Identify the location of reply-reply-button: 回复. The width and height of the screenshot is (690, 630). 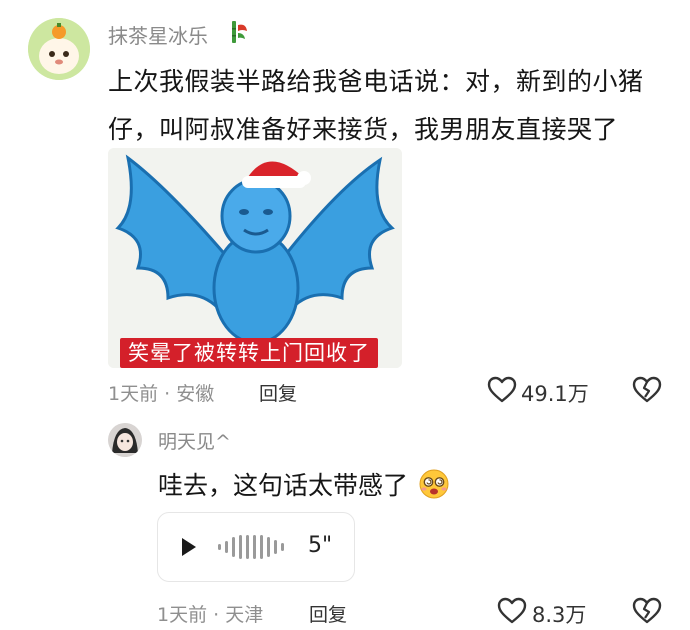
(328, 613).